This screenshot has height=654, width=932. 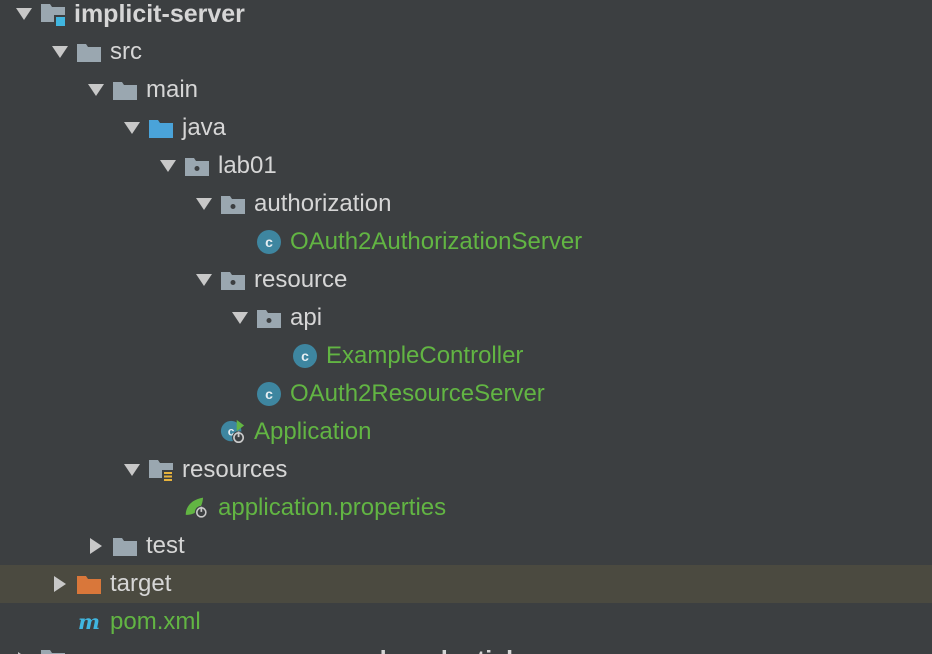 What do you see at coordinates (89, 584) in the screenshot?
I see `excluded-folder-icon` at bounding box center [89, 584].